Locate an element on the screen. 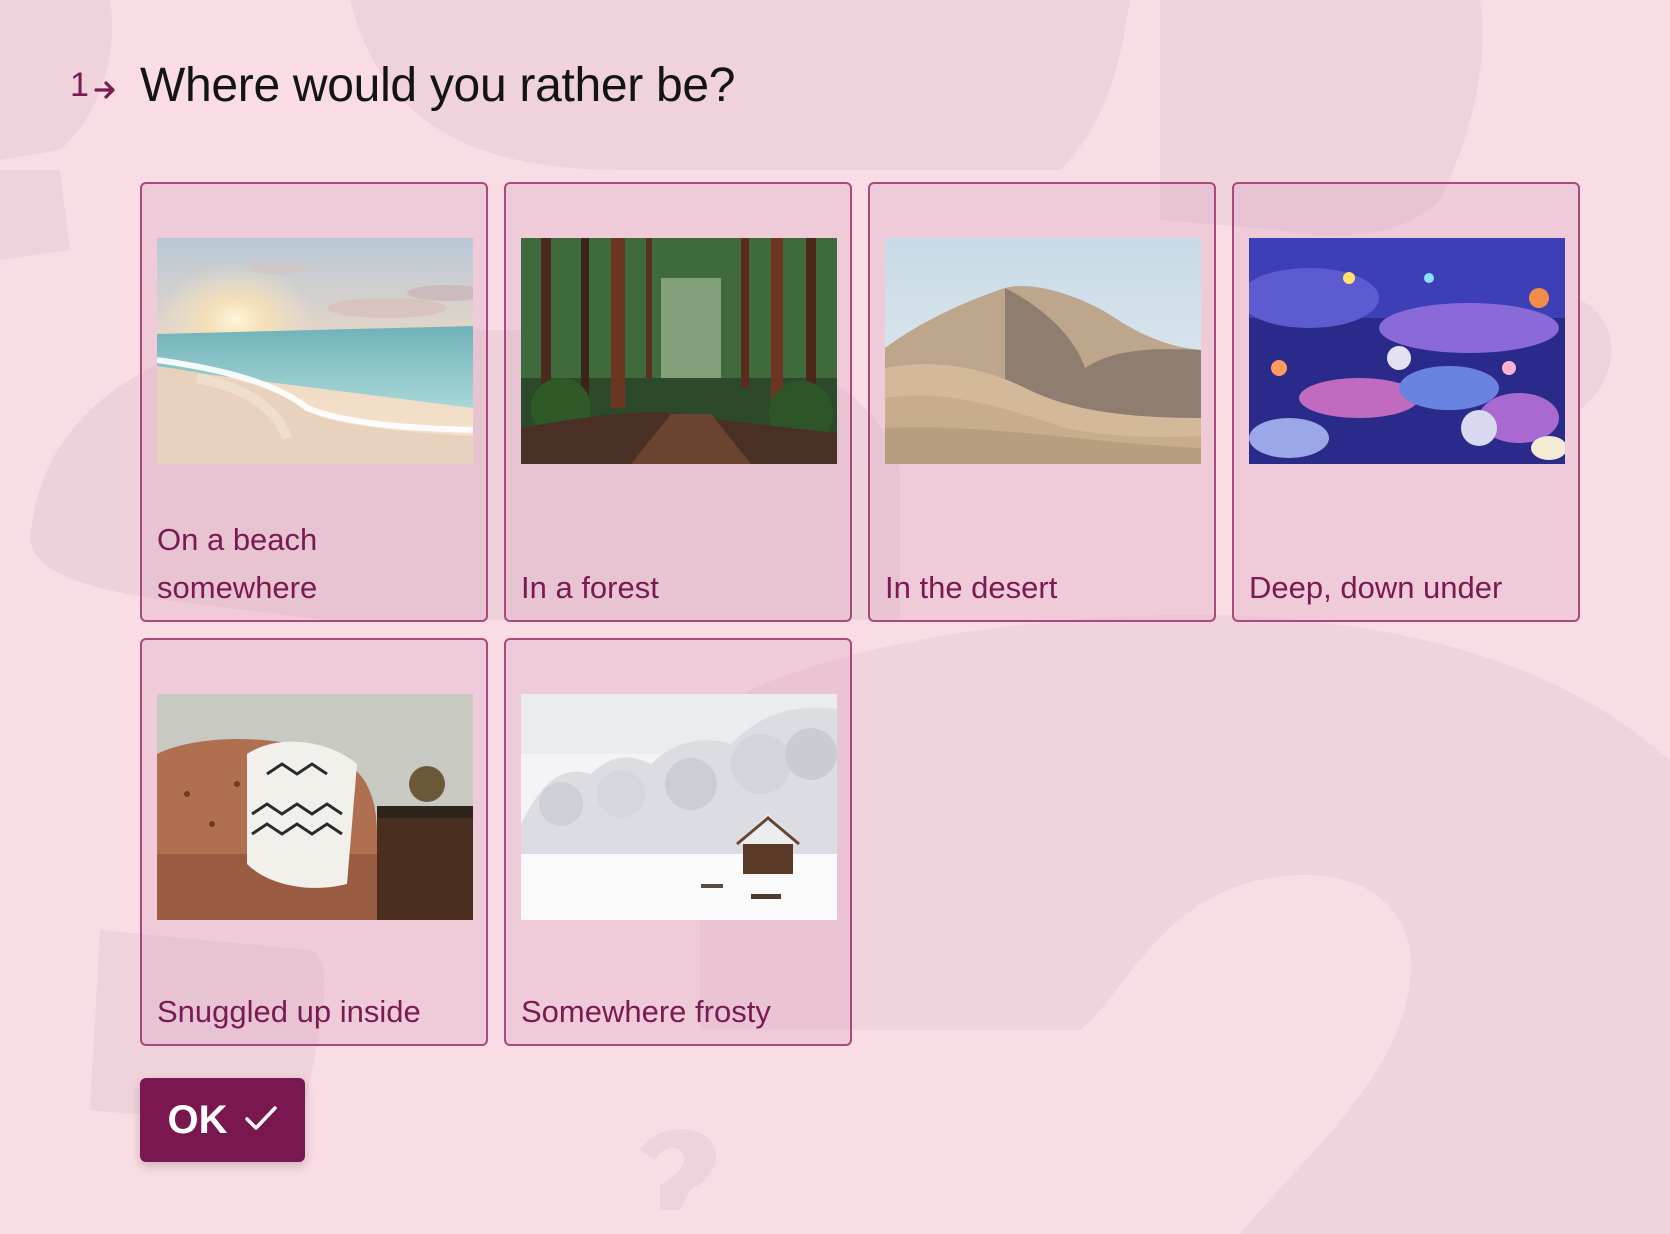 This screenshot has width=1670, height=1234. coral-reef-photo is located at coordinates (1407, 351).